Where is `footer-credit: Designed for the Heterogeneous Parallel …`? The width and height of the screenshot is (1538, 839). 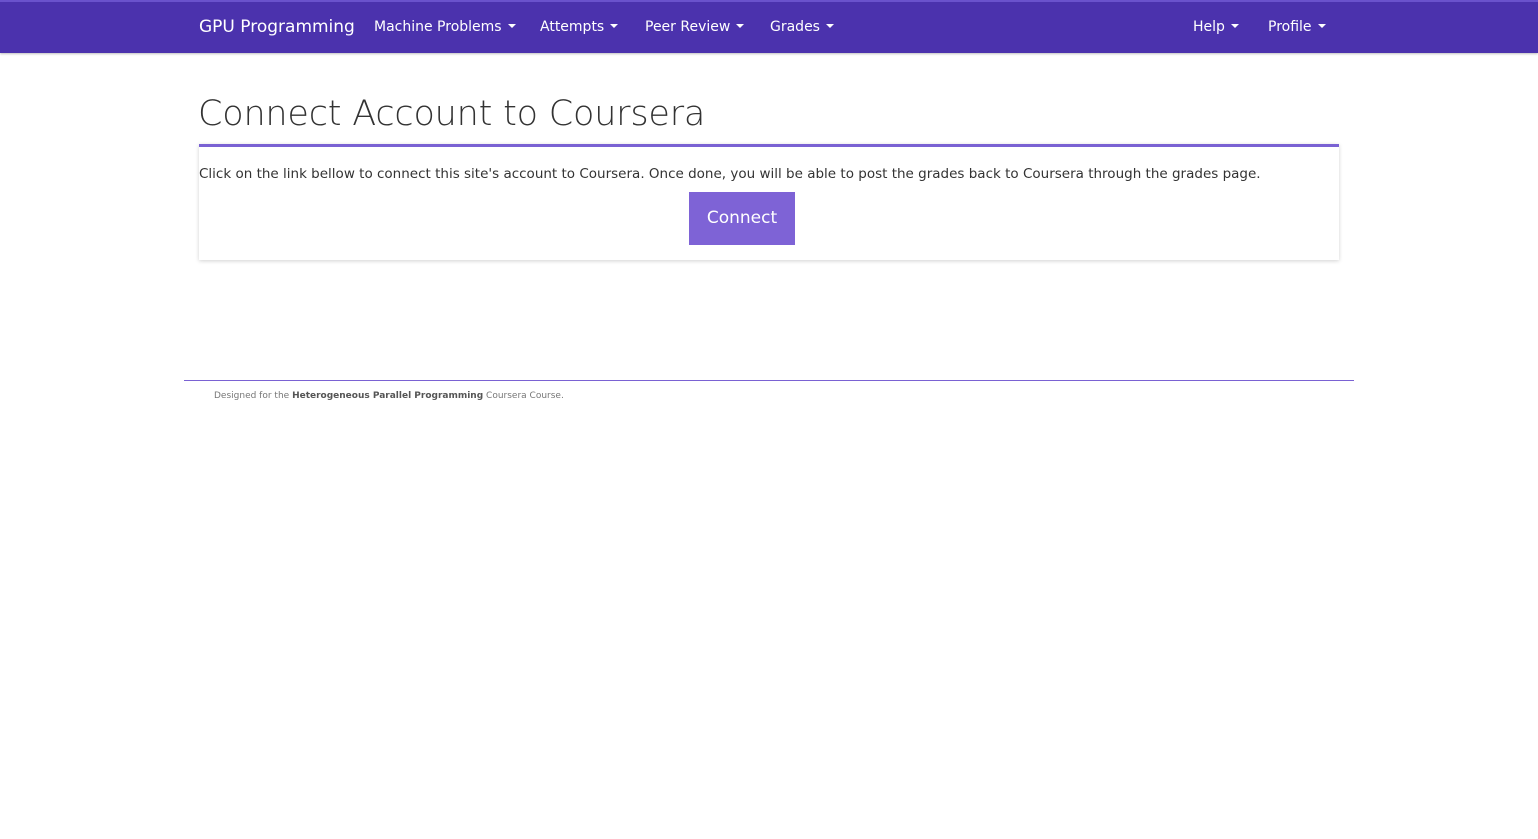
footer-credit: Designed for the Heterogeneous Parallel … is located at coordinates (389, 396).